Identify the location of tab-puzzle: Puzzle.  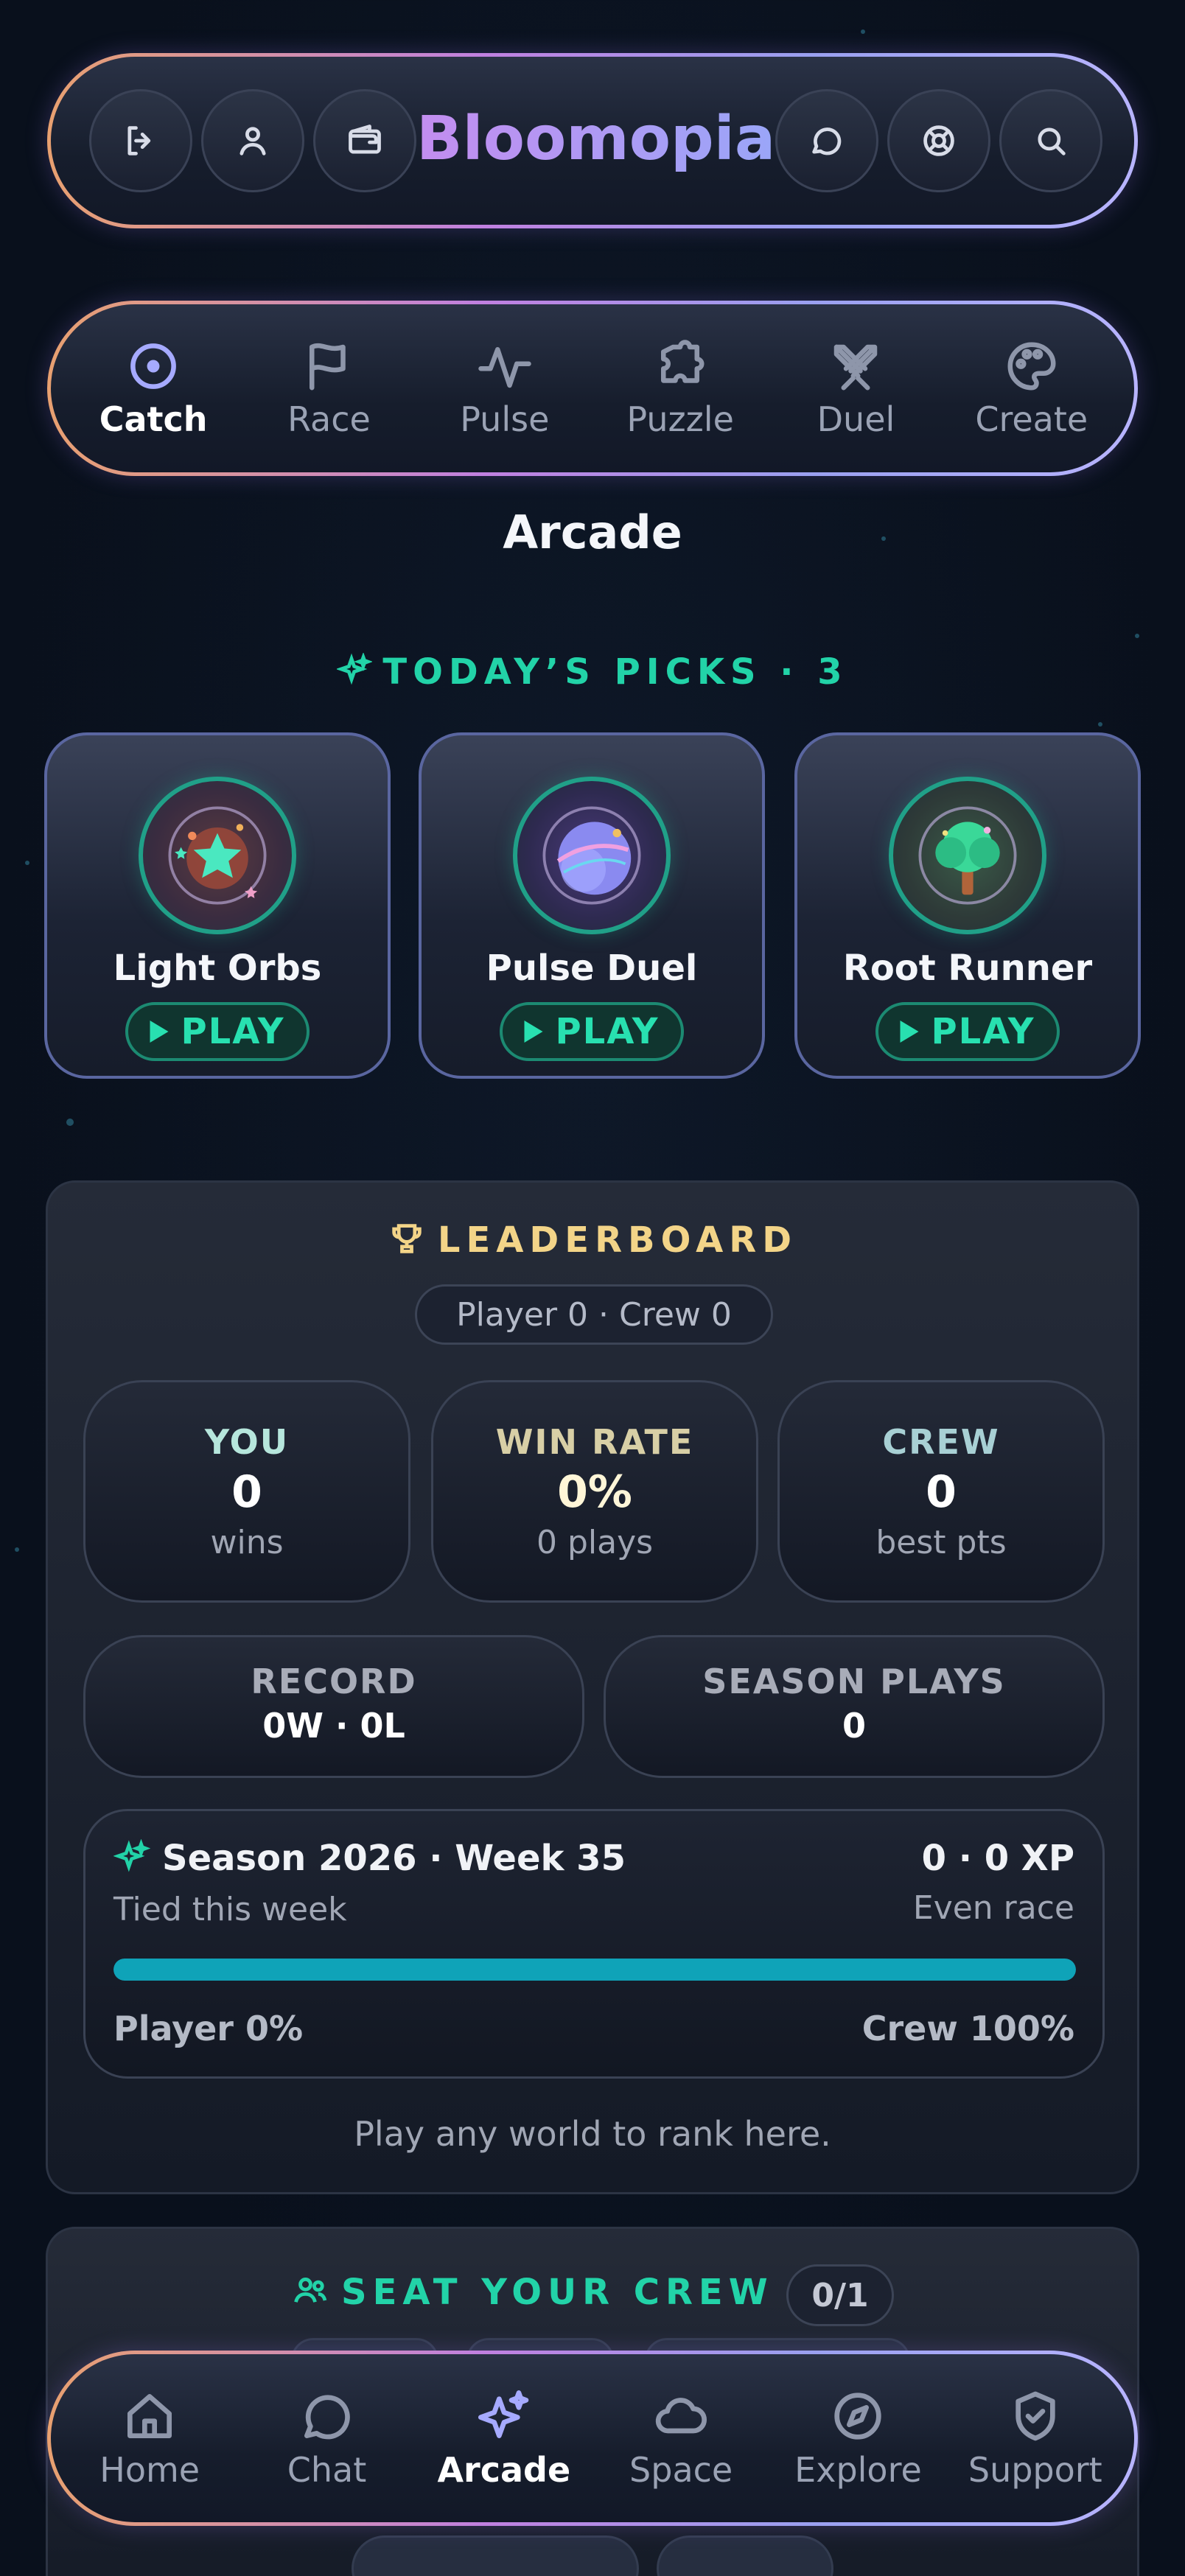
(680, 388).